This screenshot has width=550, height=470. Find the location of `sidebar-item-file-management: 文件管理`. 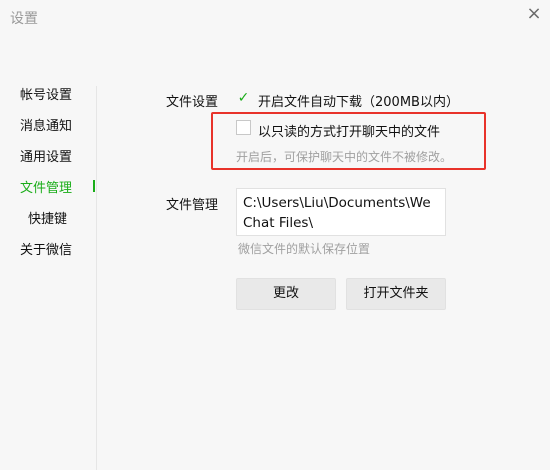

sidebar-item-file-management: 文件管理 is located at coordinates (46, 186).